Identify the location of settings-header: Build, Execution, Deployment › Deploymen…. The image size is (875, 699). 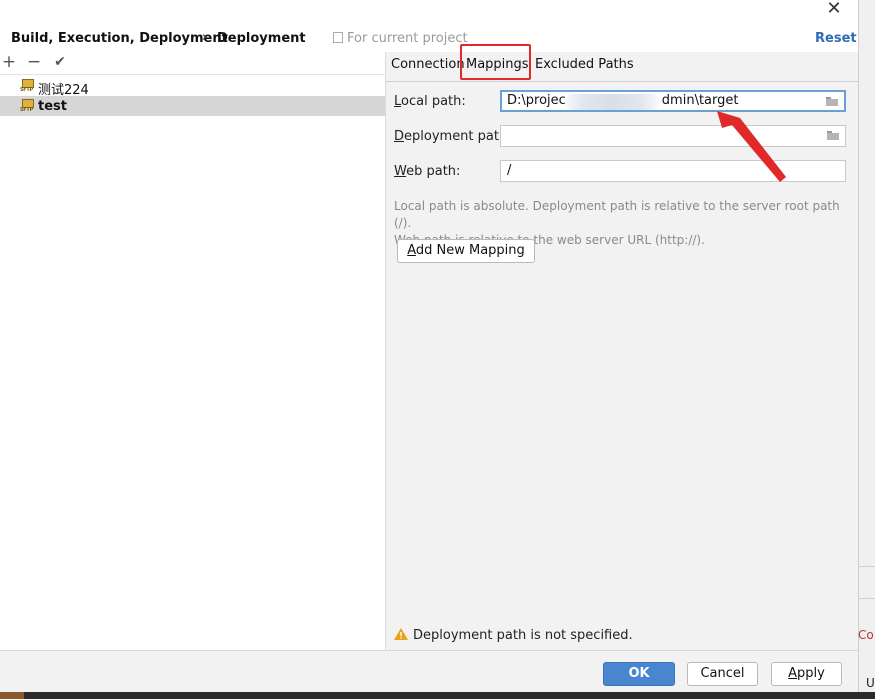
(429, 38).